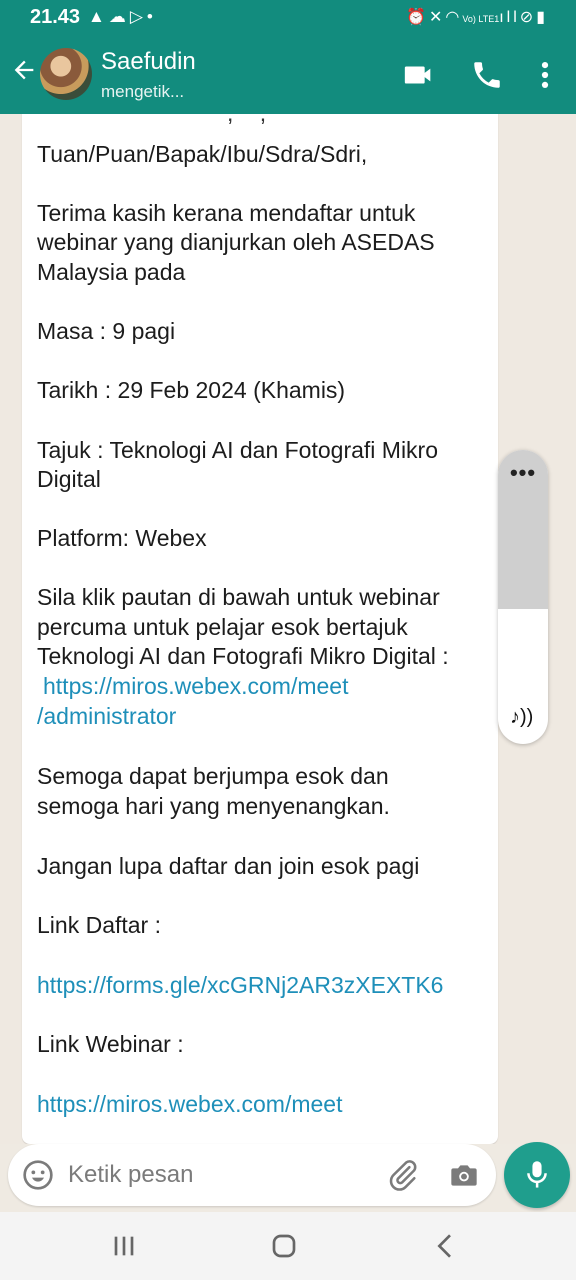  I want to click on message-line: Link Daftar :, so click(99, 925).